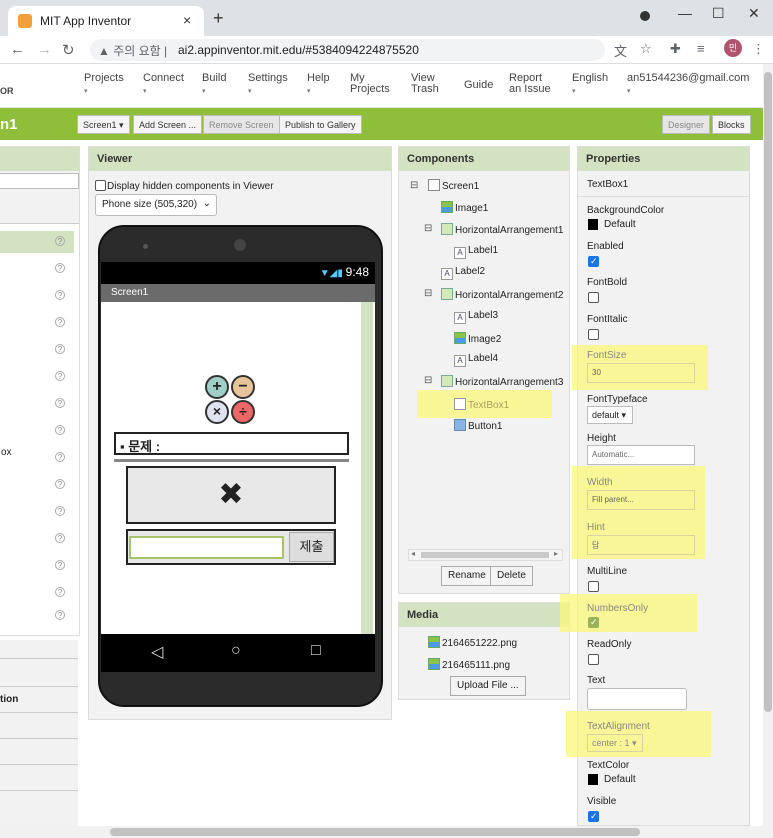  I want to click on palette-search-input, so click(39, 181).